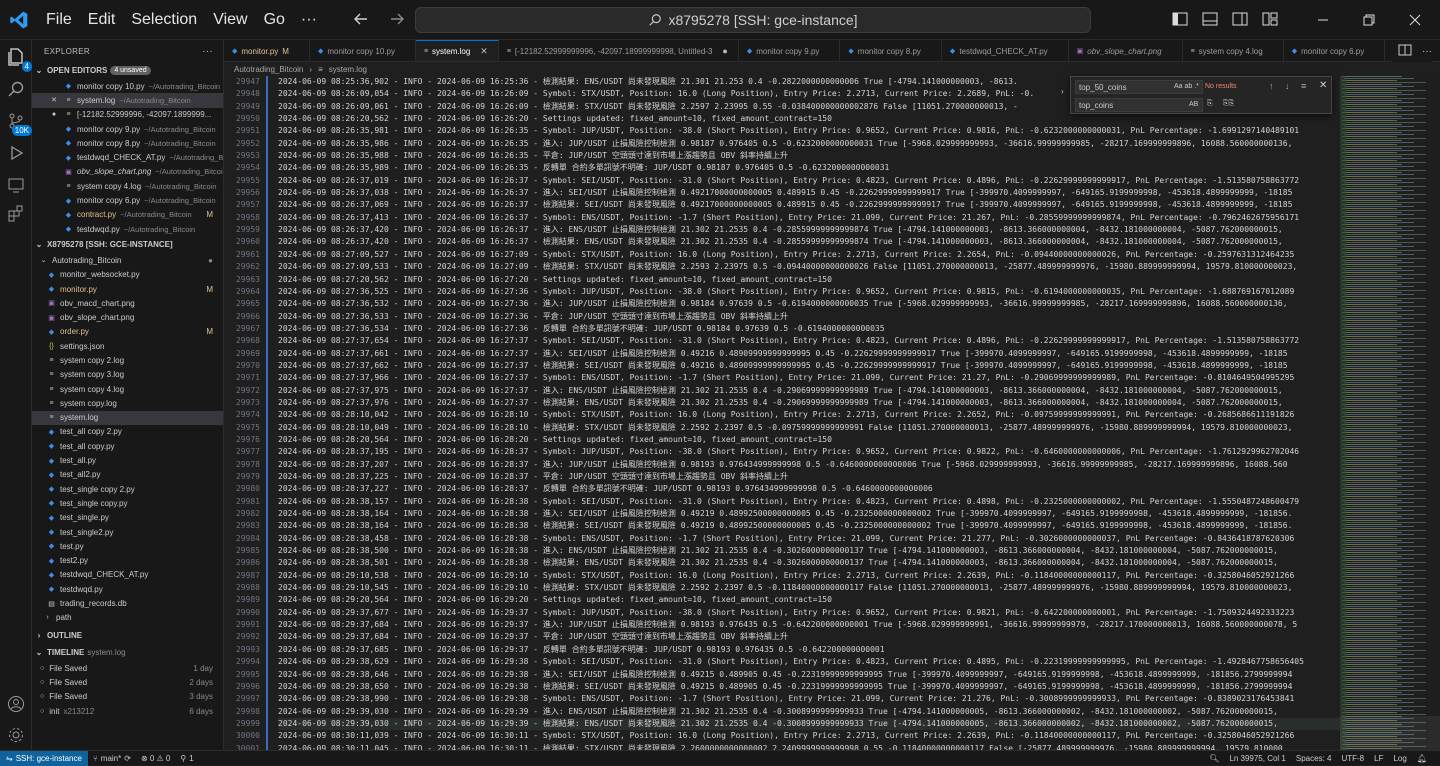 The height and width of the screenshot is (766, 1440). Describe the element at coordinates (127, 375) in the screenshot. I see `file-tree-item: ≡ system copy 3.log` at that location.